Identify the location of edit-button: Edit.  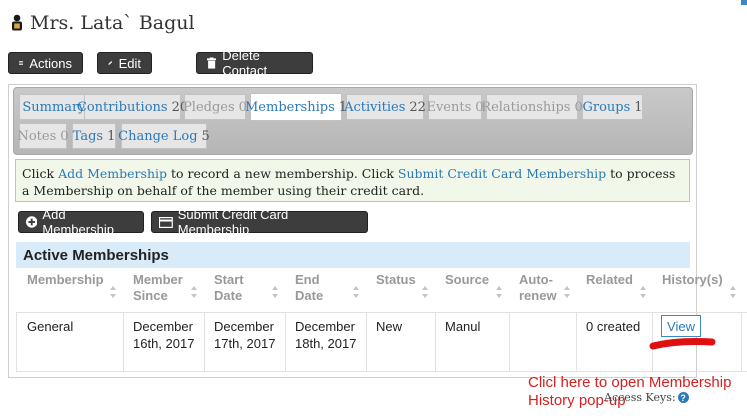
(124, 63).